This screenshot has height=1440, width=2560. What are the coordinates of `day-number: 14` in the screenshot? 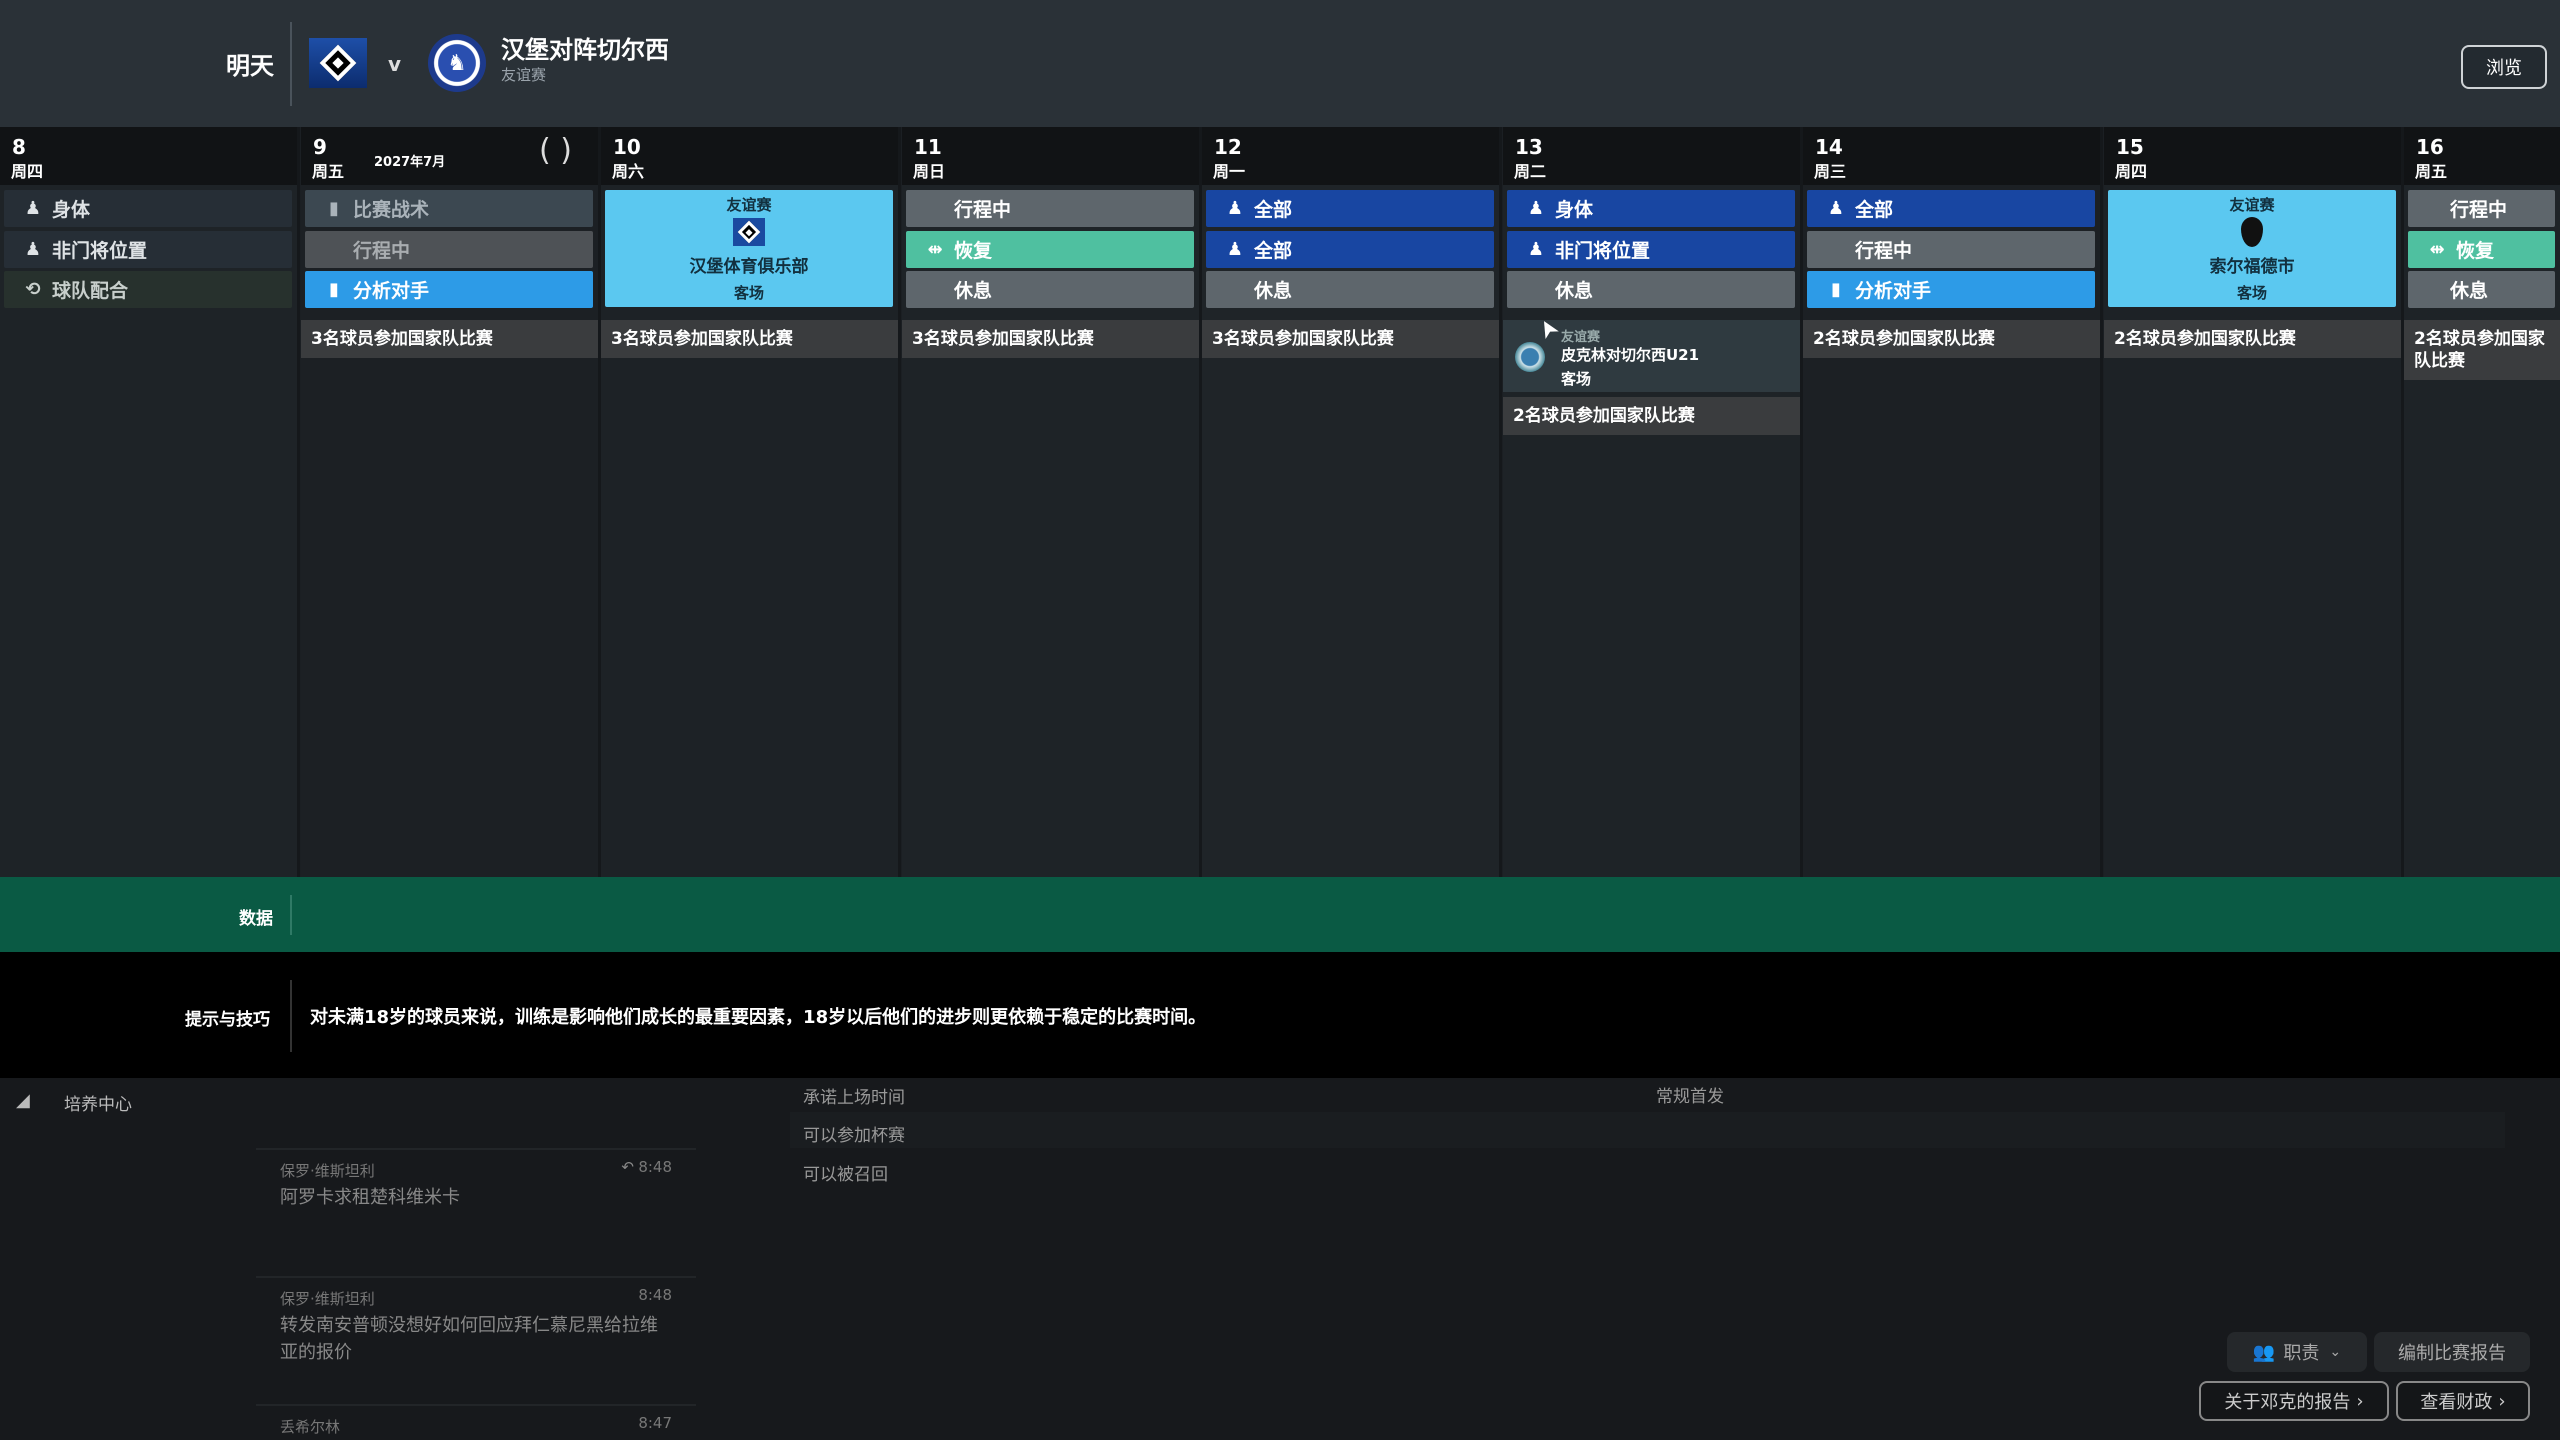 It's located at (1829, 147).